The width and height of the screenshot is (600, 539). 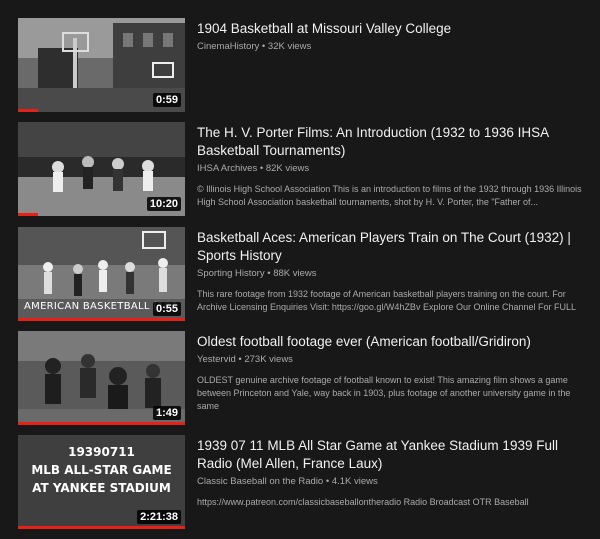 What do you see at coordinates (166, 413) in the screenshot?
I see `duration-badge: 1:49` at bounding box center [166, 413].